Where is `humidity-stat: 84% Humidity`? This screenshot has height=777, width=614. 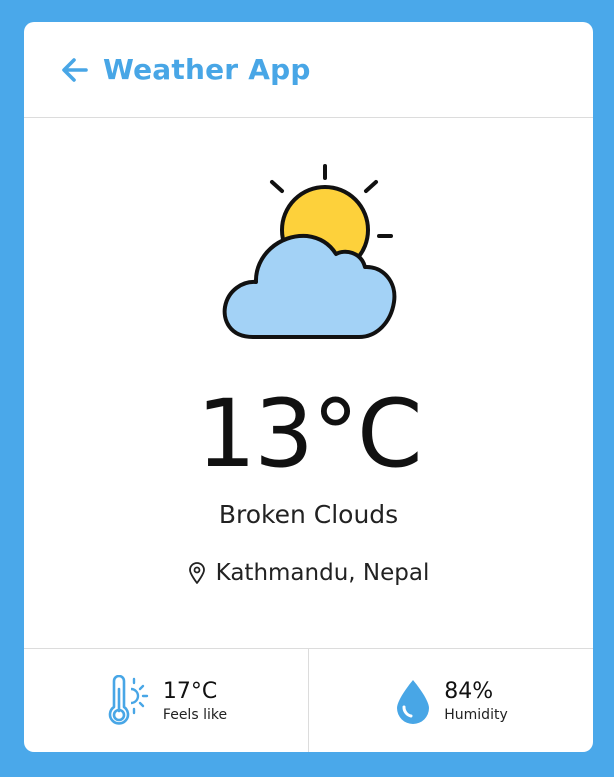
humidity-stat: 84% Humidity is located at coordinates (450, 700).